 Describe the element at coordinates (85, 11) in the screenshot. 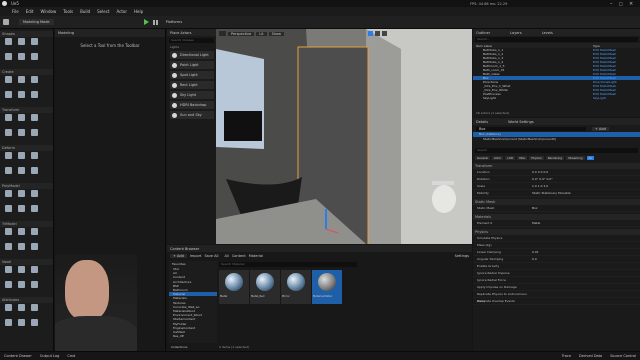

I see `menu-build: Build` at that location.